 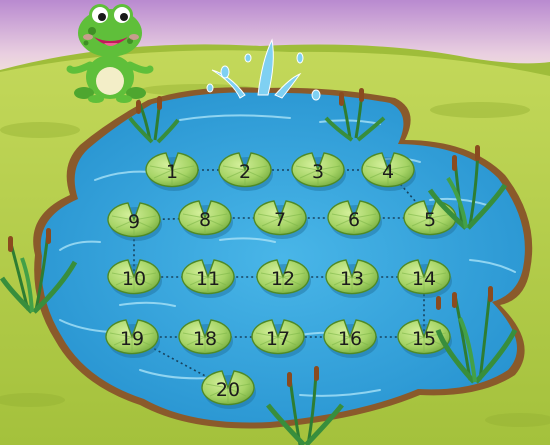 I want to click on pad-number: 4, so click(x=388, y=172).